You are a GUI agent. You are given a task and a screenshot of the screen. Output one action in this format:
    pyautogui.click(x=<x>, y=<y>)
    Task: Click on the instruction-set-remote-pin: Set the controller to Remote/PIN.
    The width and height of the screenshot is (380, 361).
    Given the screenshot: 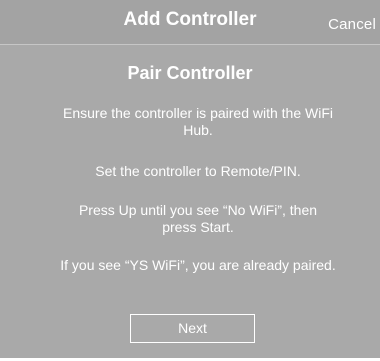 What is the action you would take?
    pyautogui.click(x=198, y=171)
    